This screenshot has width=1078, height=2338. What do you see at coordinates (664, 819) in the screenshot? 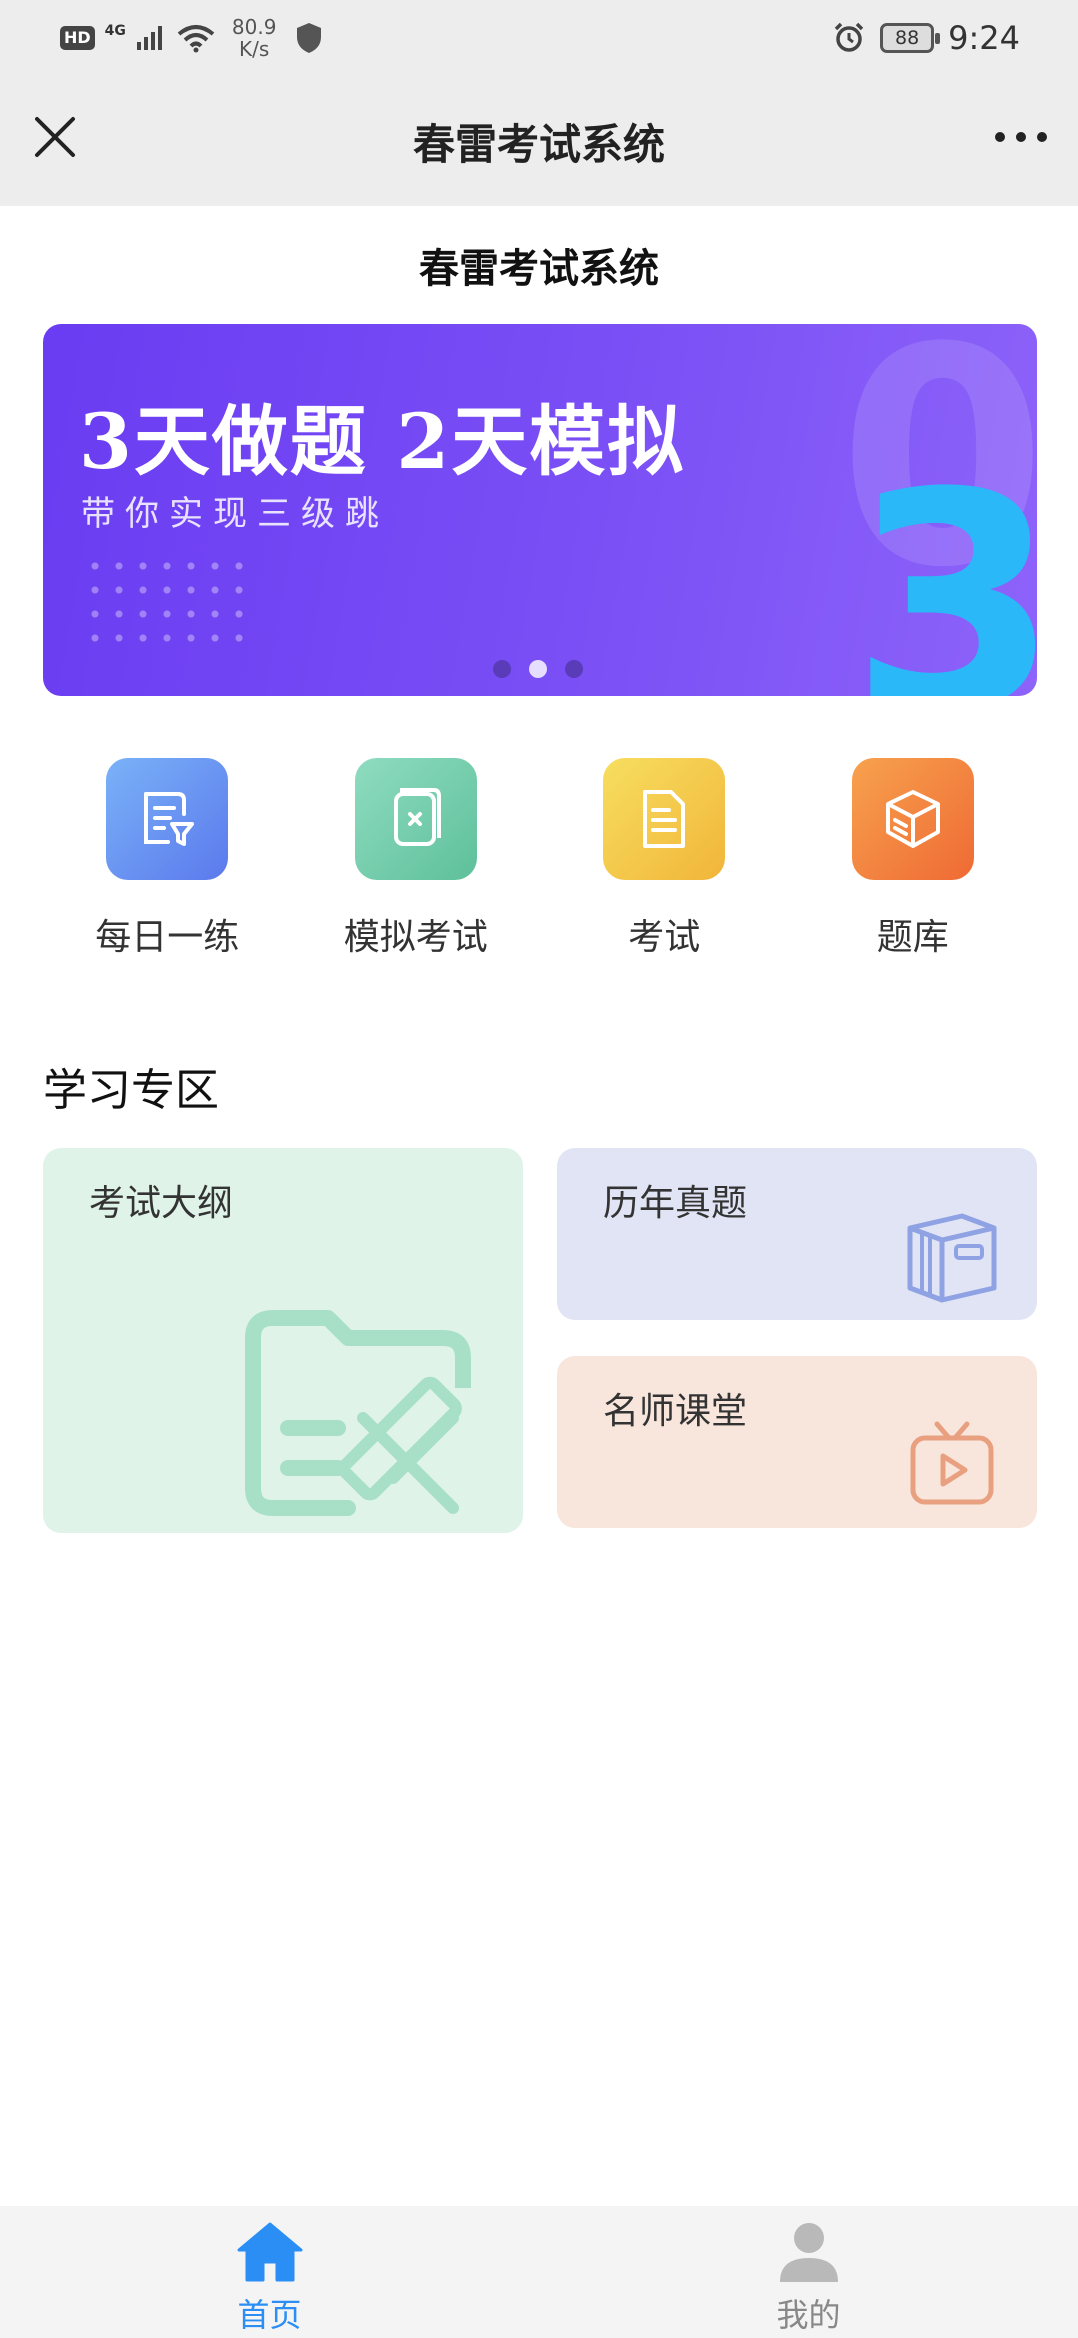
I see `exam-icon` at bounding box center [664, 819].